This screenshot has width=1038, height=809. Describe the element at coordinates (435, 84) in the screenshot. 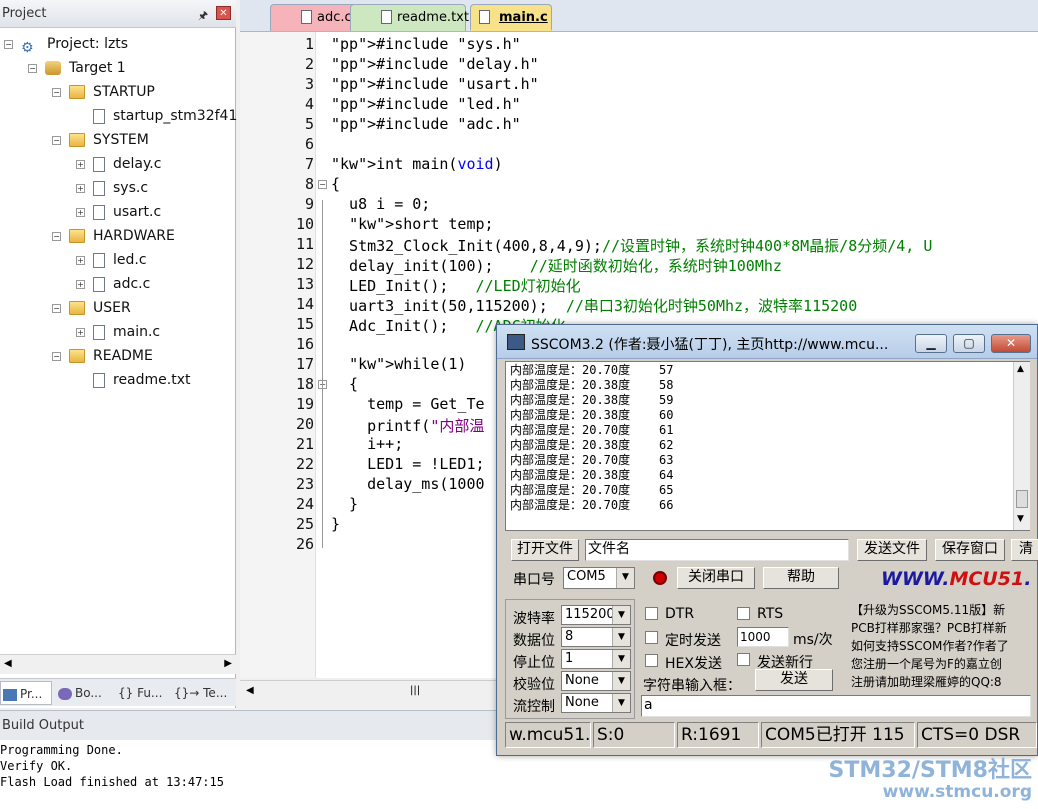

I see `code-line: "pp">#include "usart.h"` at that location.